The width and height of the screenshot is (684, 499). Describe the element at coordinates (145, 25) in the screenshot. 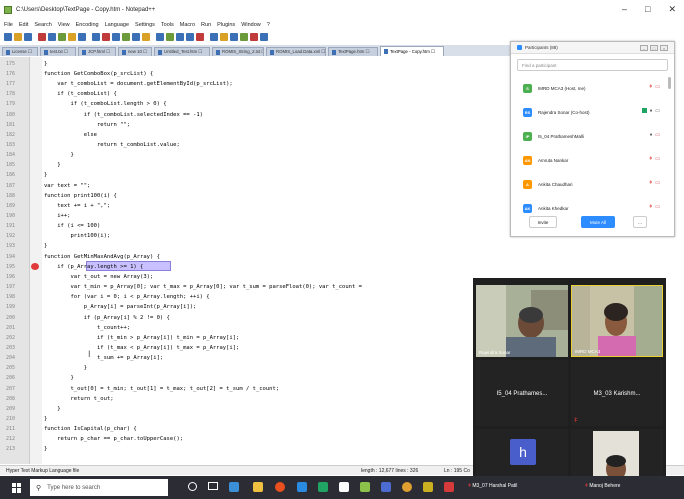

I see `menu-item-settings: Settings` at that location.